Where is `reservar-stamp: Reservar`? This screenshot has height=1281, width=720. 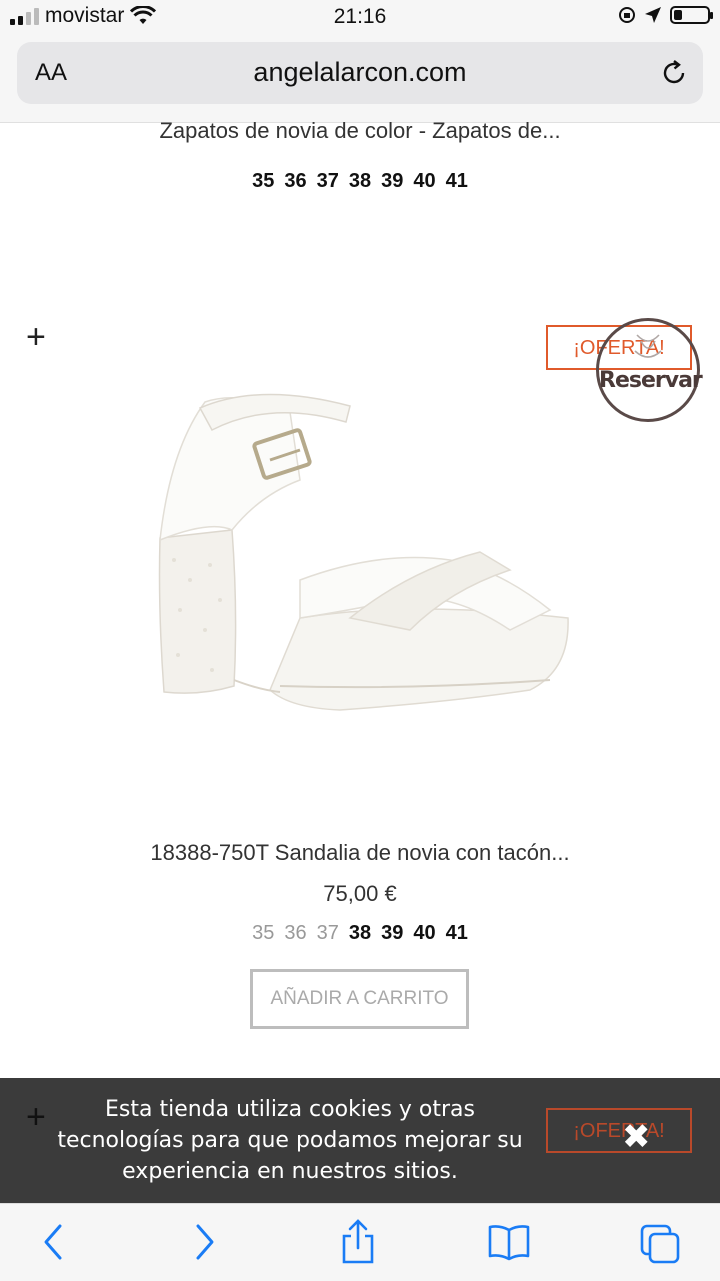
reservar-stamp: Reservar is located at coordinates (649, 370).